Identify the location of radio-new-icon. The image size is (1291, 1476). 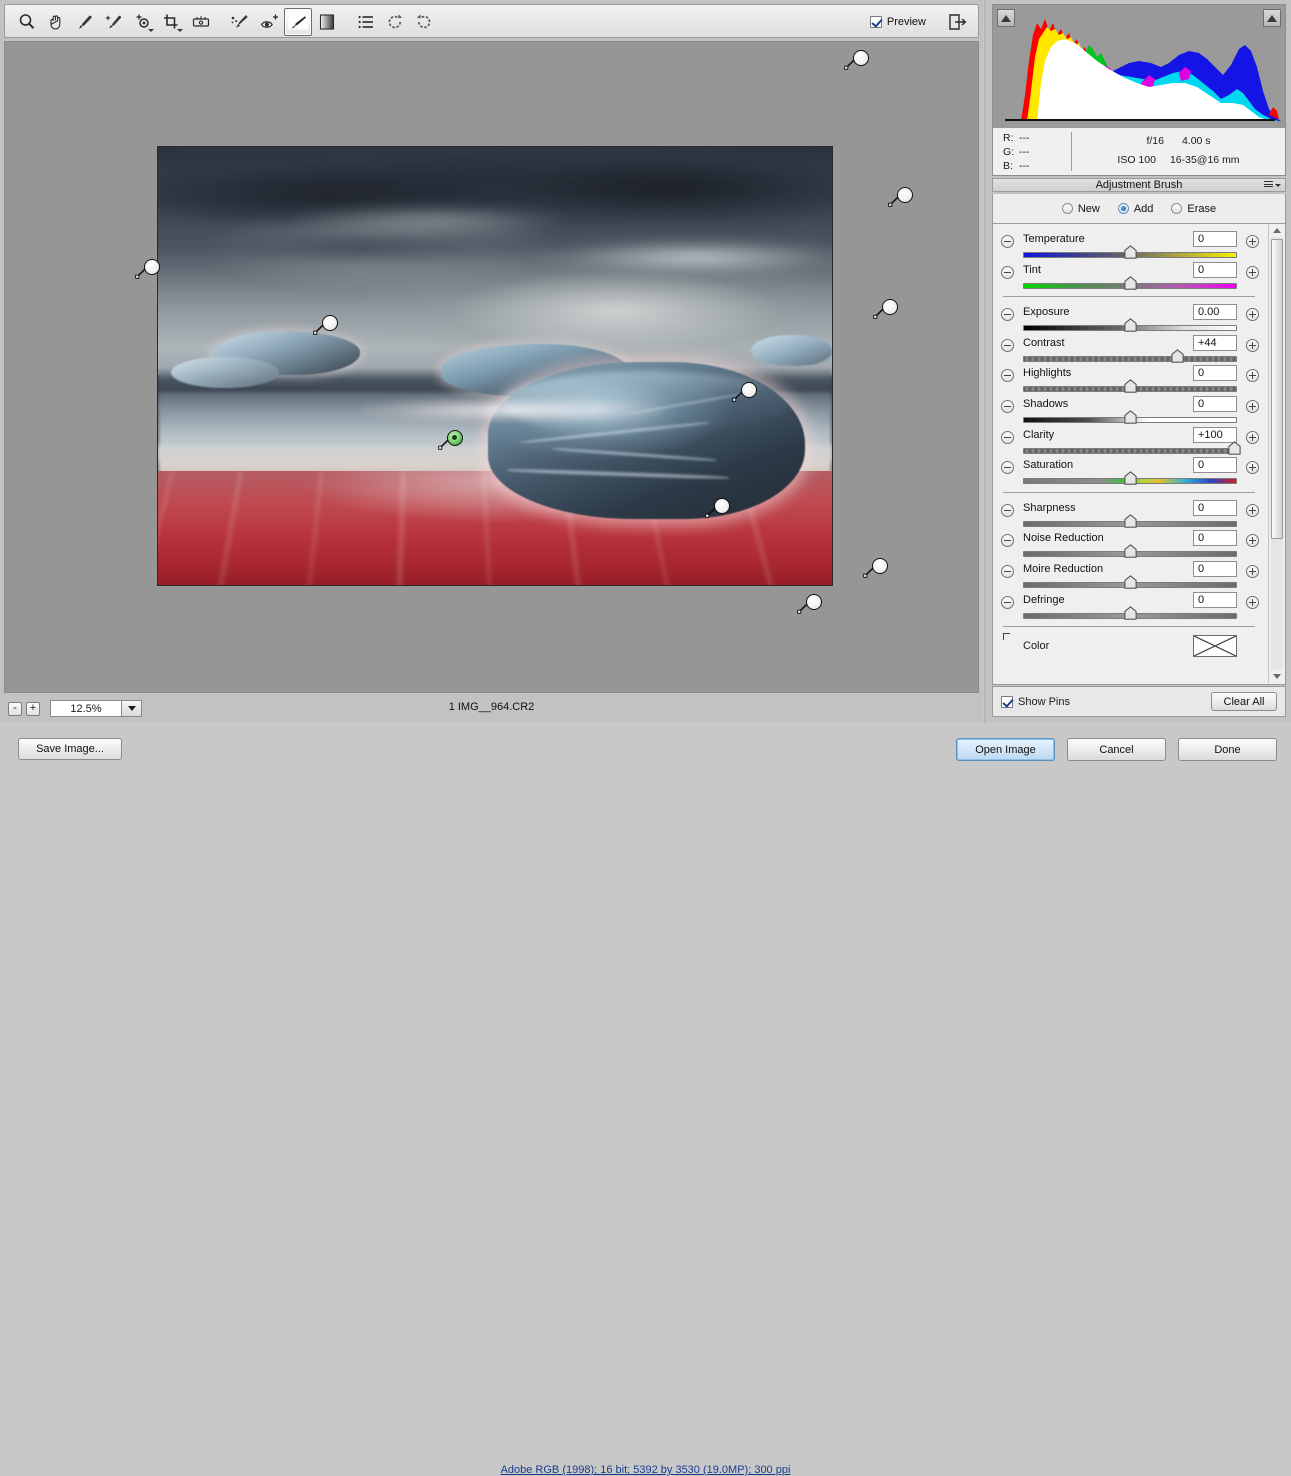
(1067, 208).